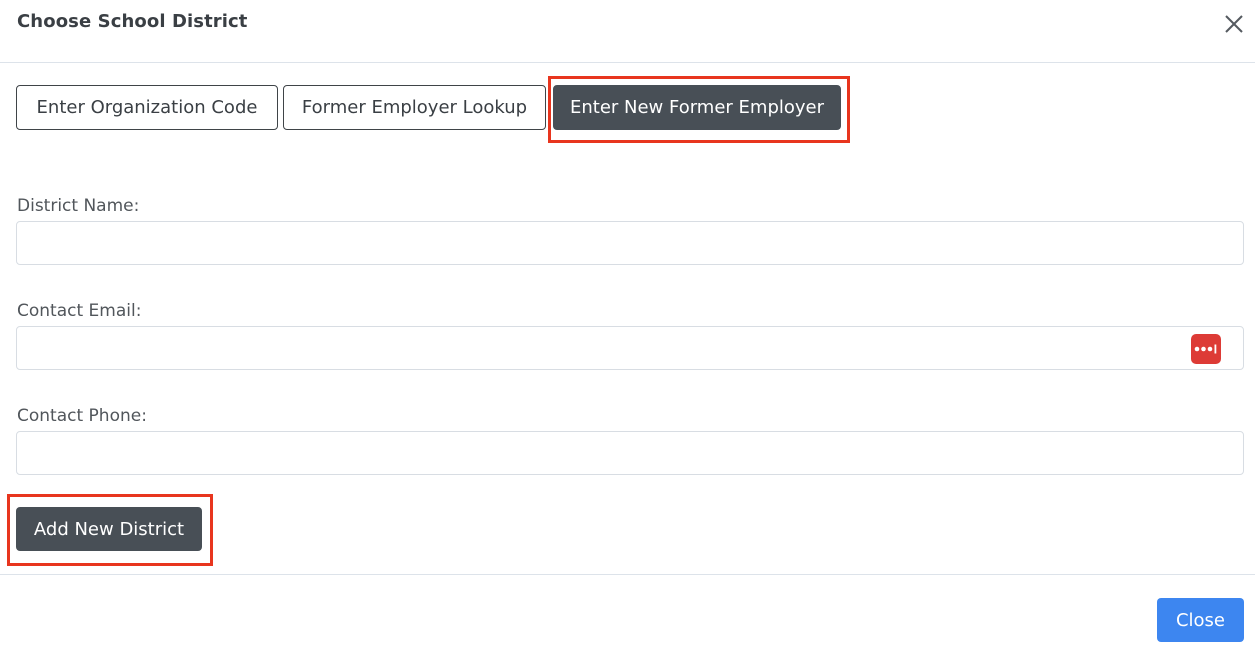 This screenshot has height=655, width=1255. I want to click on contact-email-input, so click(630, 348).